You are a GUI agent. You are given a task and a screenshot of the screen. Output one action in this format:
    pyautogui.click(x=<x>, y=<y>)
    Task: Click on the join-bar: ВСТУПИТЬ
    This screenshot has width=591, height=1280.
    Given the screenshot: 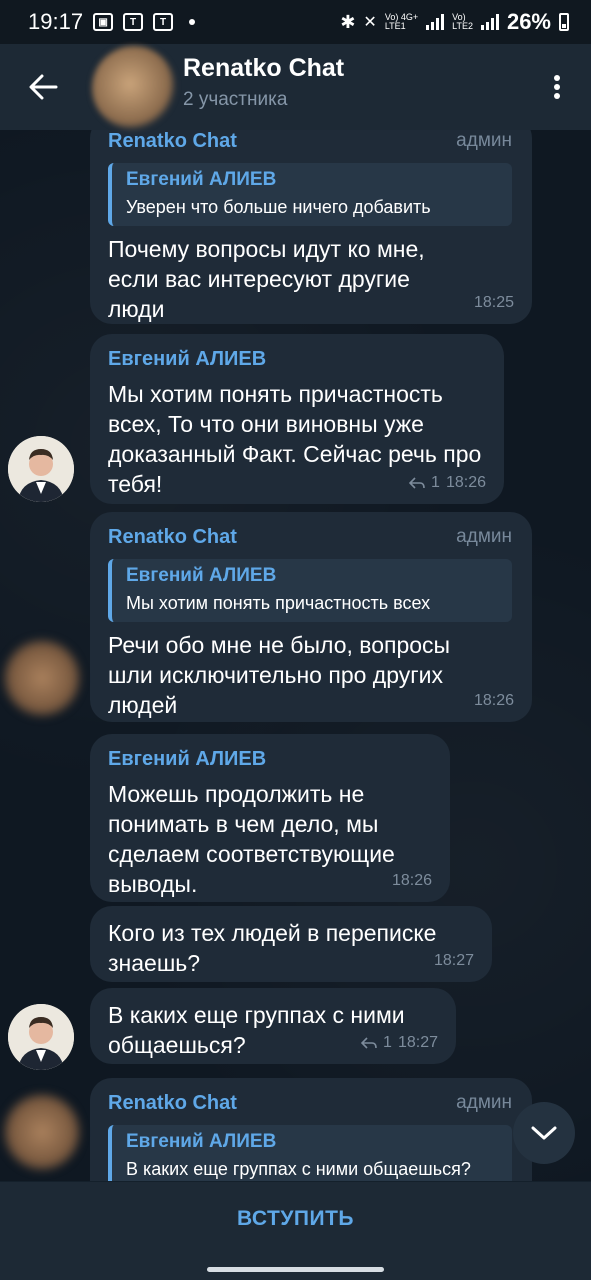 What is the action you would take?
    pyautogui.click(x=295, y=1230)
    